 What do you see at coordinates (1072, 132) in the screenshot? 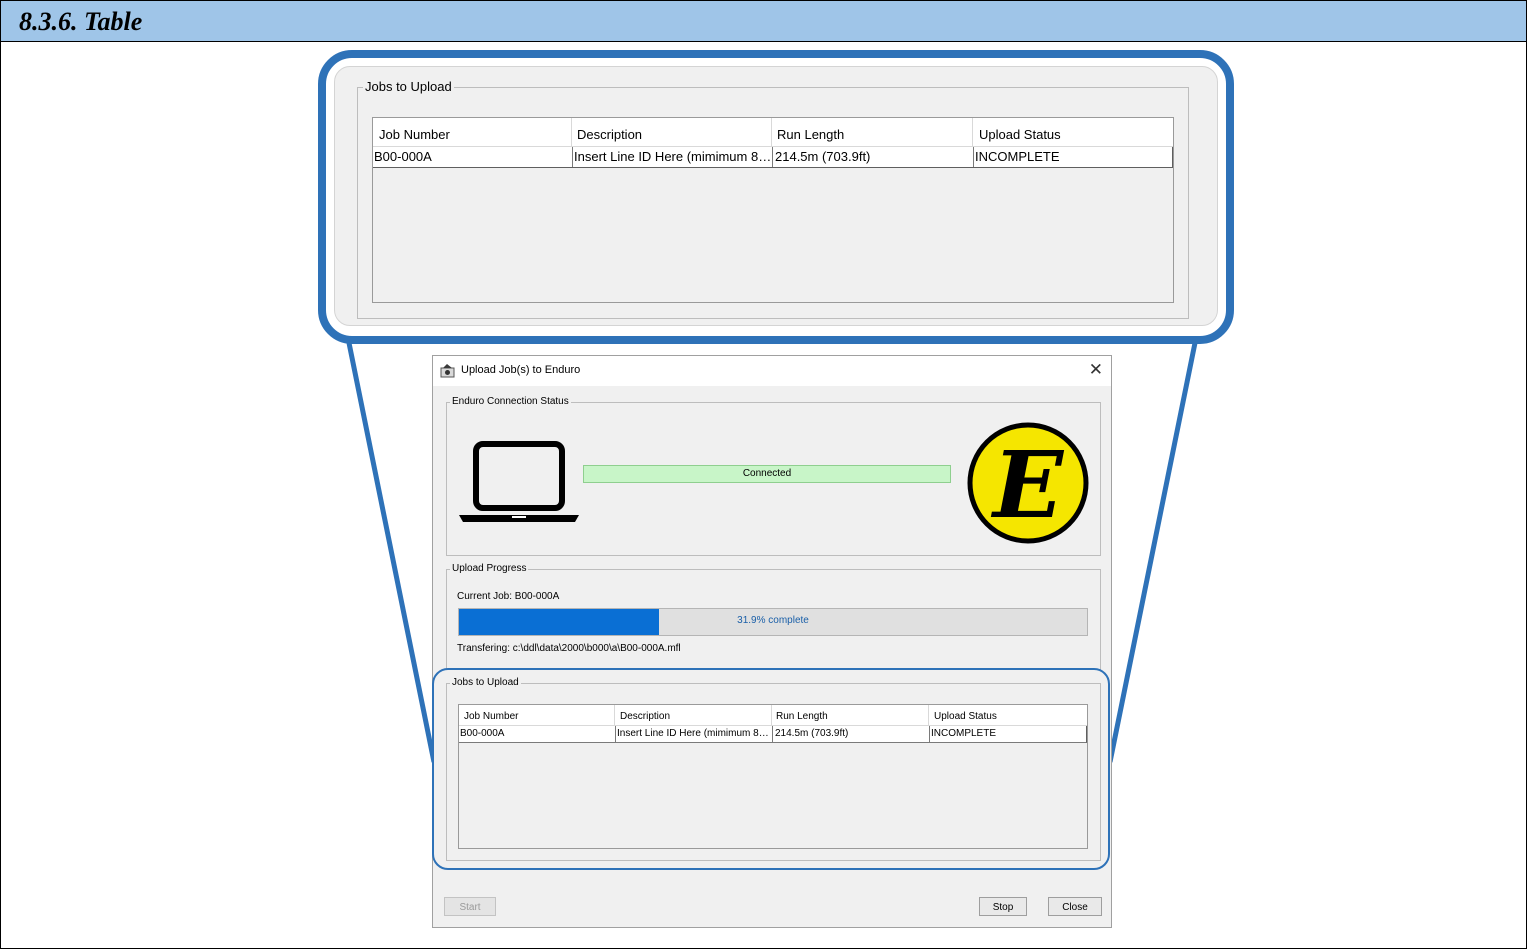
I see `column-header-upload-status: Upload Status` at bounding box center [1072, 132].